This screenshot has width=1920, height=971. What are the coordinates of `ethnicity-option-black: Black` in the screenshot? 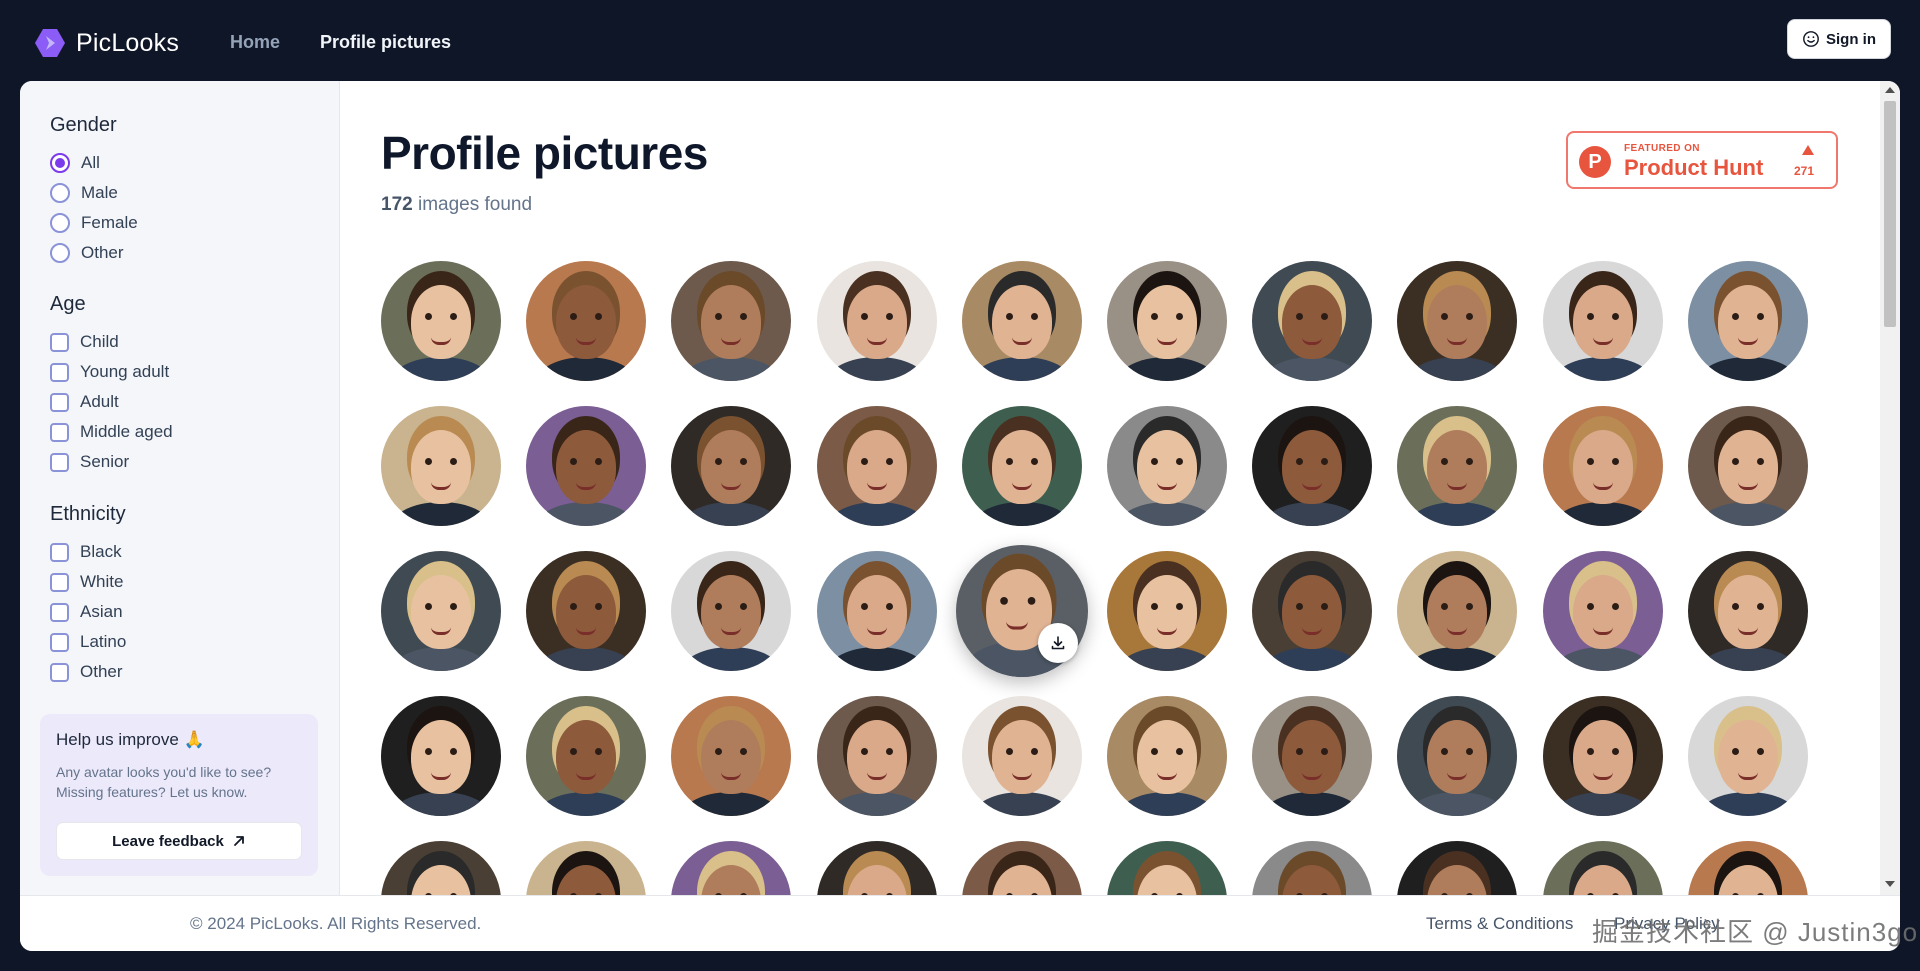 It's located at (88, 552).